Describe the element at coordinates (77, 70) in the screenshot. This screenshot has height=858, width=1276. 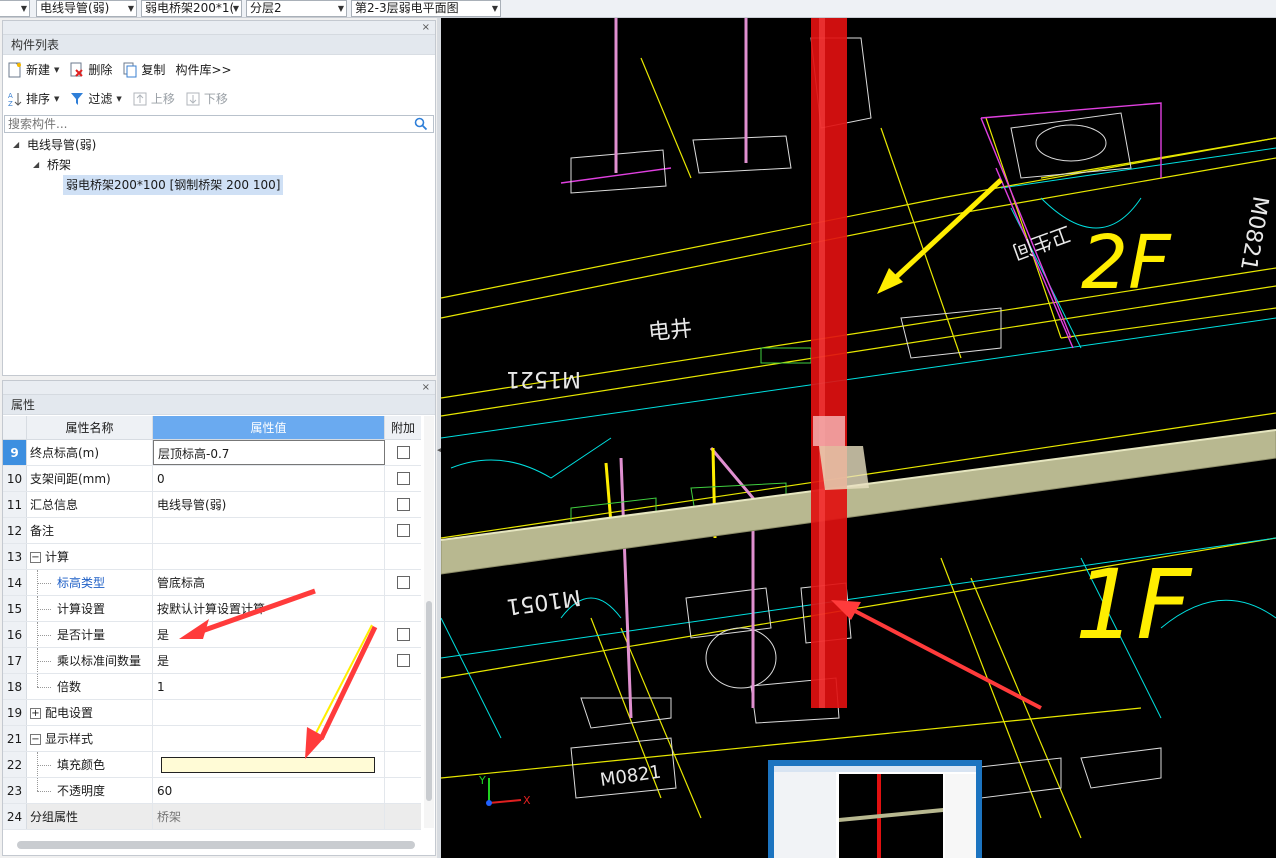
I see `delete-icon` at that location.